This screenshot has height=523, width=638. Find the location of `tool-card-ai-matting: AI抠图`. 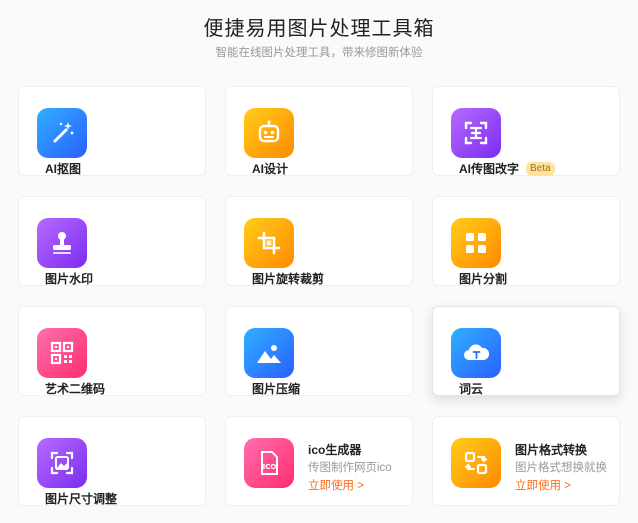

tool-card-ai-matting: AI抠图 is located at coordinates (112, 131).